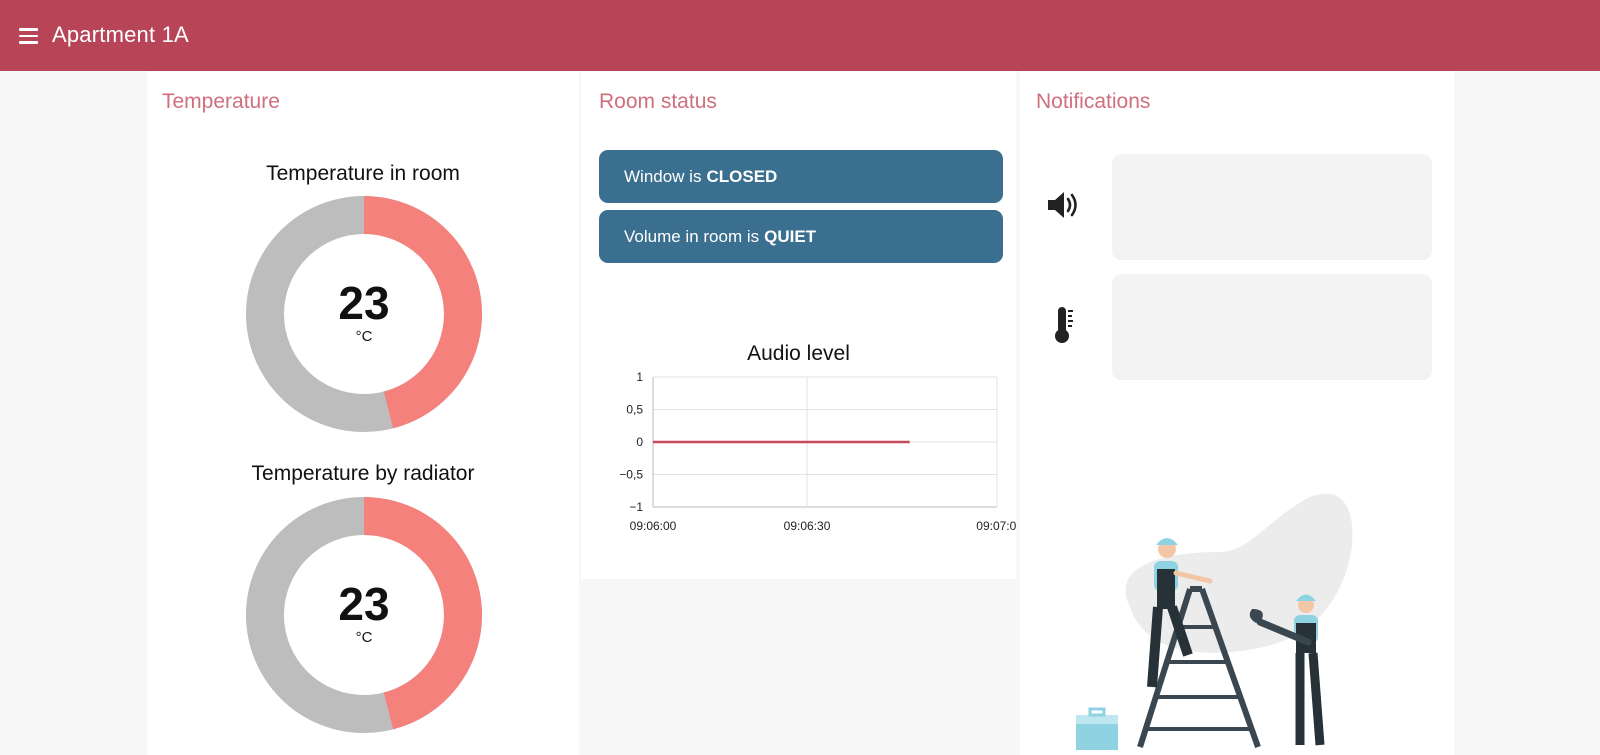 The width and height of the screenshot is (1600, 755). What do you see at coordinates (1214, 621) in the screenshot?
I see `workers-ladder-wrench-illustration` at bounding box center [1214, 621].